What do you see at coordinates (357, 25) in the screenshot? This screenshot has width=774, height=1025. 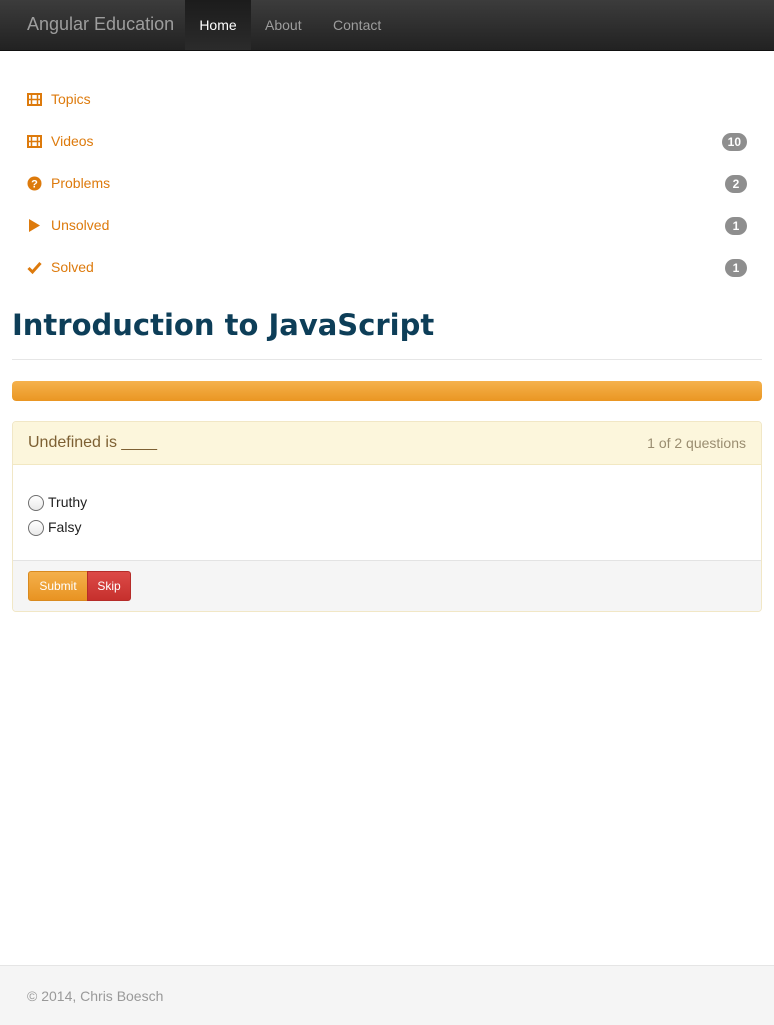 I see `nav-contact: Contact` at bounding box center [357, 25].